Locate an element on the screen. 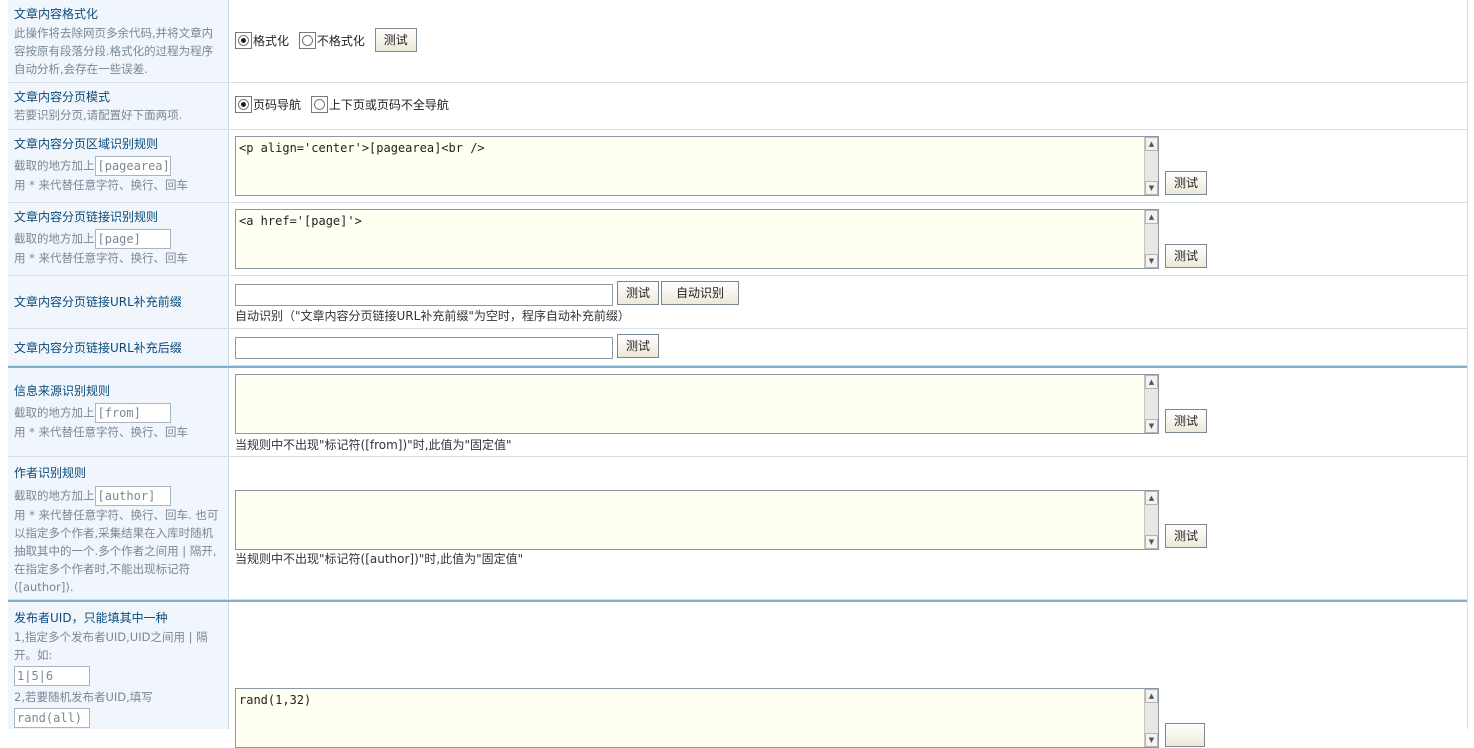  content-cell: 测试 is located at coordinates (851, 347).